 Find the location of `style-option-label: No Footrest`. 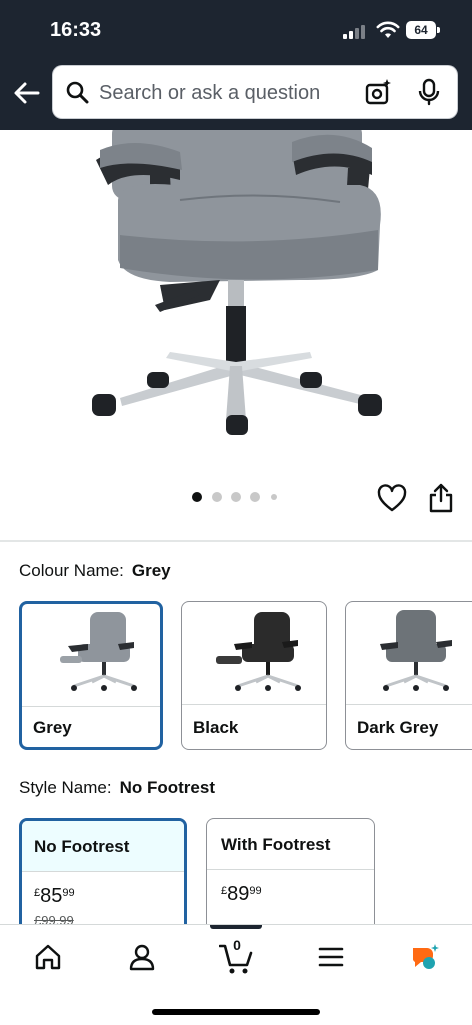

style-option-label: No Footrest is located at coordinates (82, 846).